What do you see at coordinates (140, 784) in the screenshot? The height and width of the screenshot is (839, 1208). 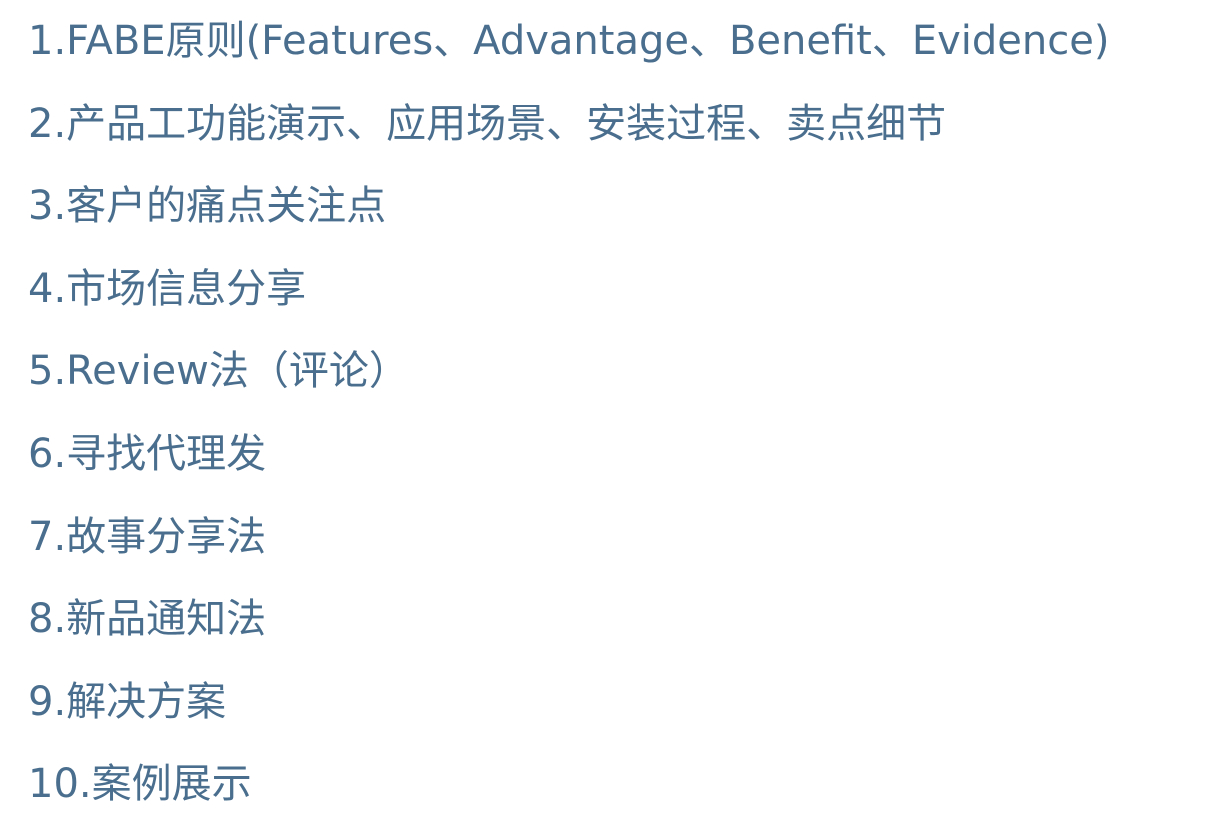 I see `list-item: 10.案例展示` at bounding box center [140, 784].